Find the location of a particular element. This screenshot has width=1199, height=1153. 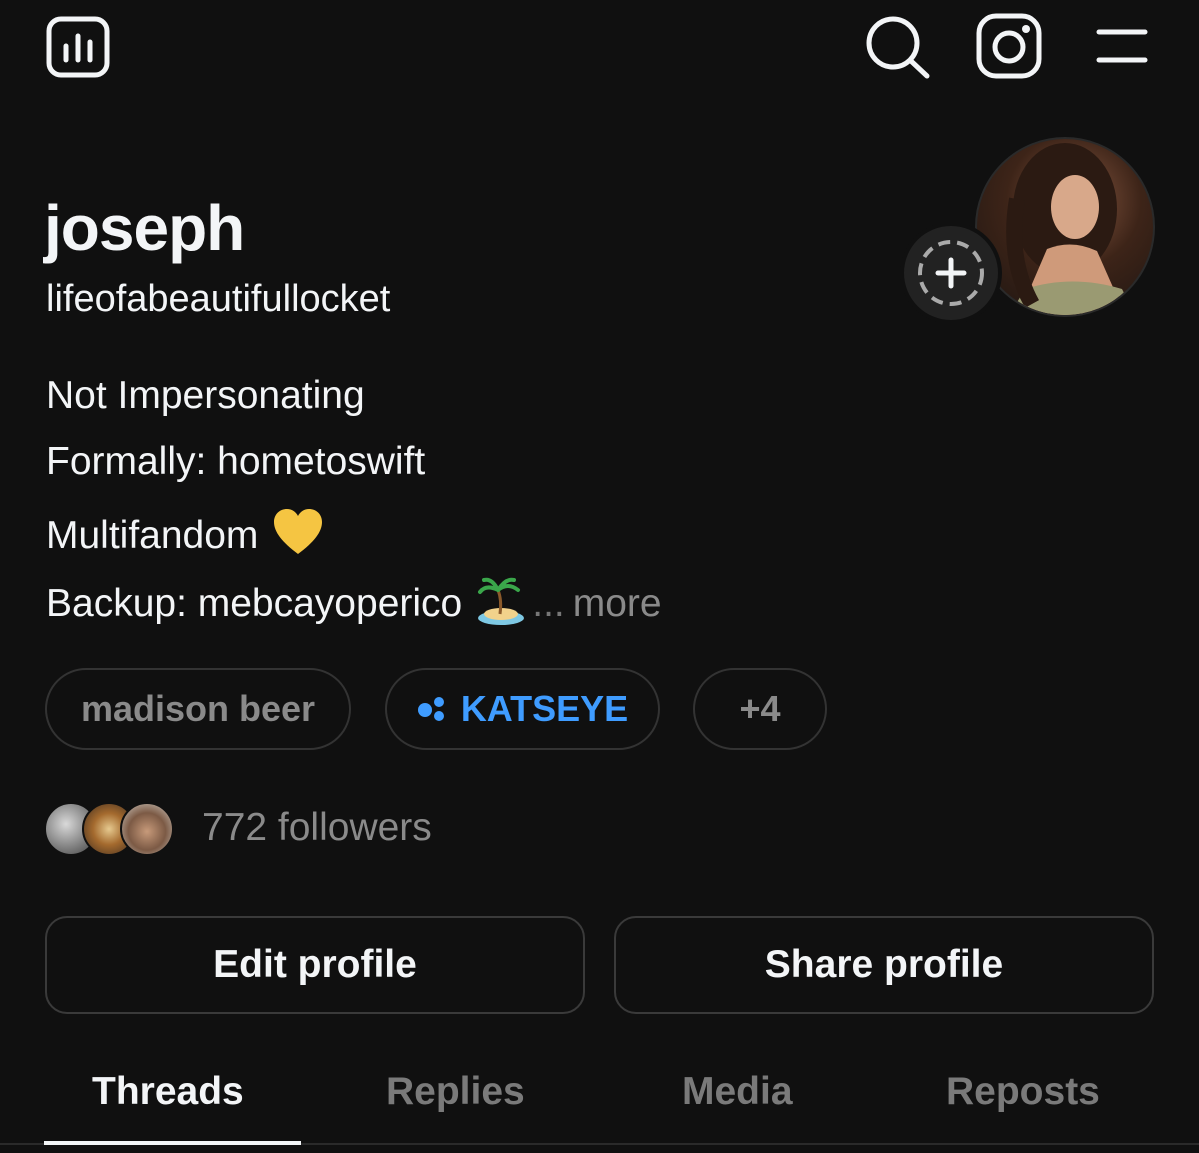

bio-text: Formally: hometoswift is located at coordinates (236, 461).